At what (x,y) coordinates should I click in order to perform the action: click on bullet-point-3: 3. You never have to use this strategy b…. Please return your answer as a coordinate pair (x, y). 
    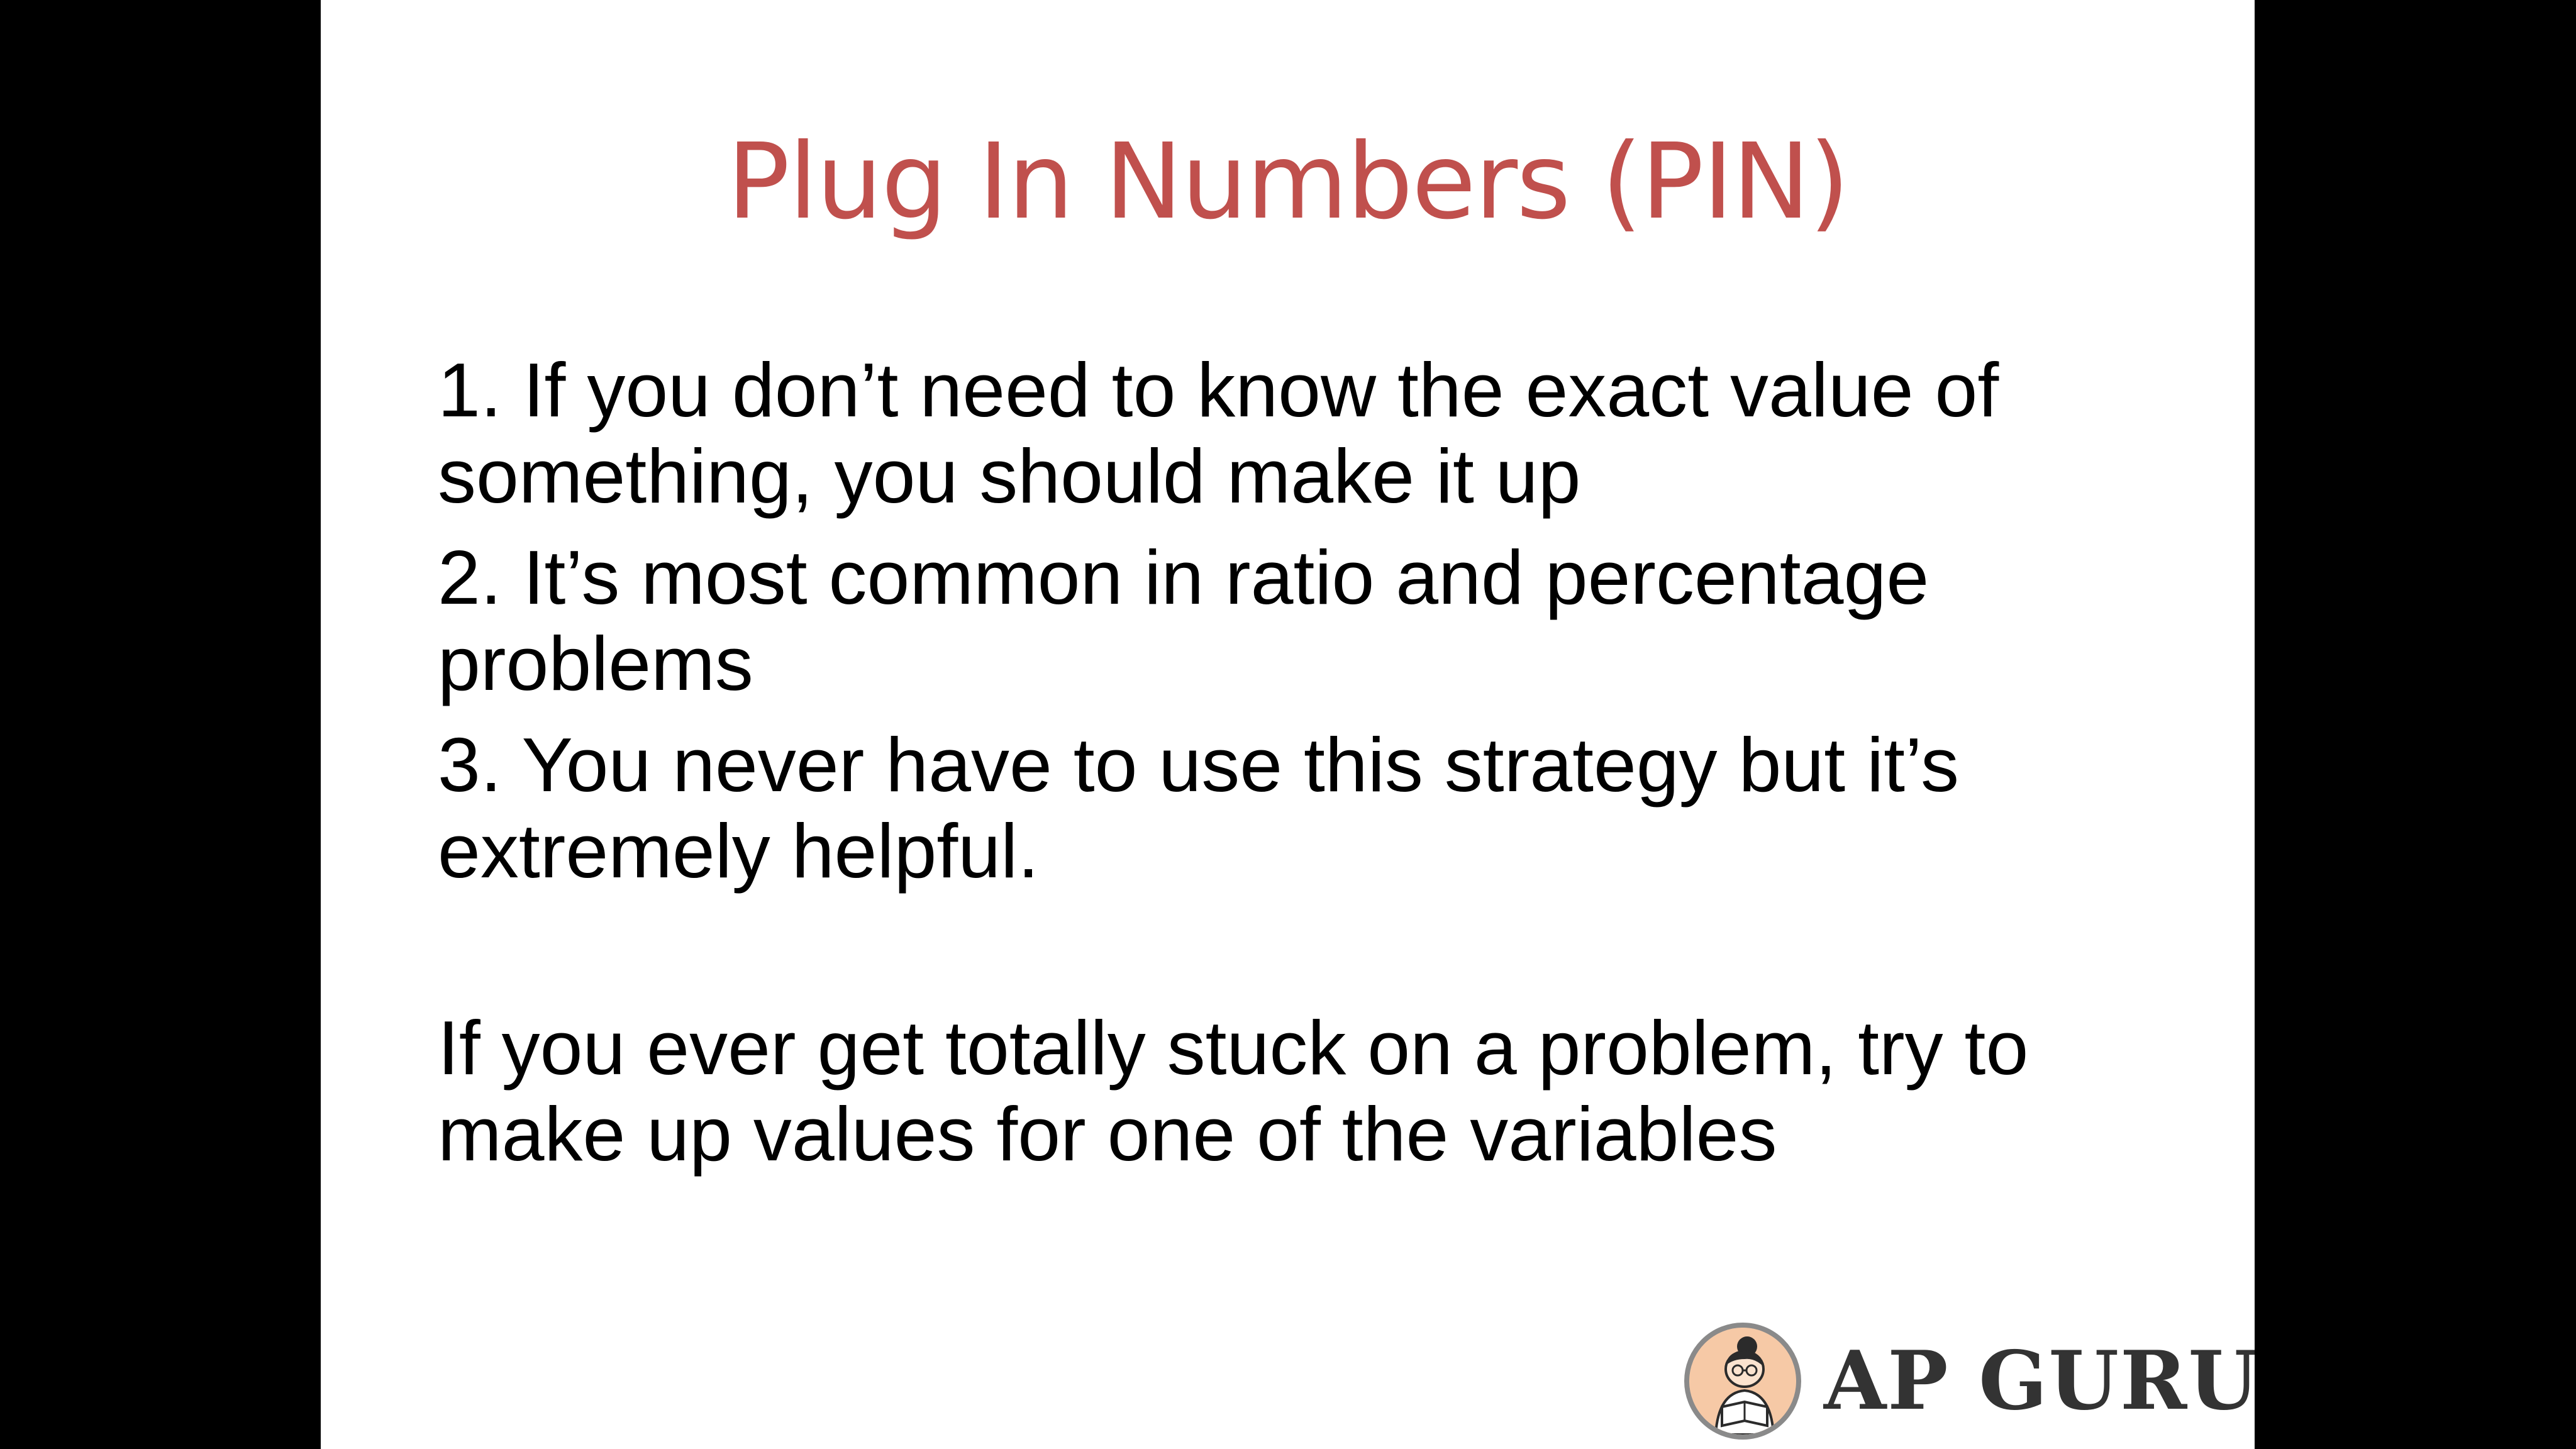
    Looking at the image, I should click on (1198, 808).